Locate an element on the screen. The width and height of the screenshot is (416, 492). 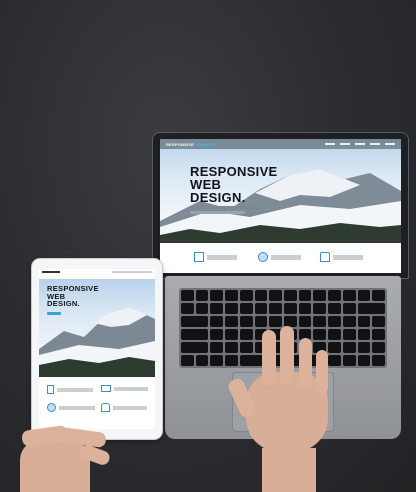
laptop-site-nav: RESPONSIVE WEBSITE is located at coordinates (280, 144).